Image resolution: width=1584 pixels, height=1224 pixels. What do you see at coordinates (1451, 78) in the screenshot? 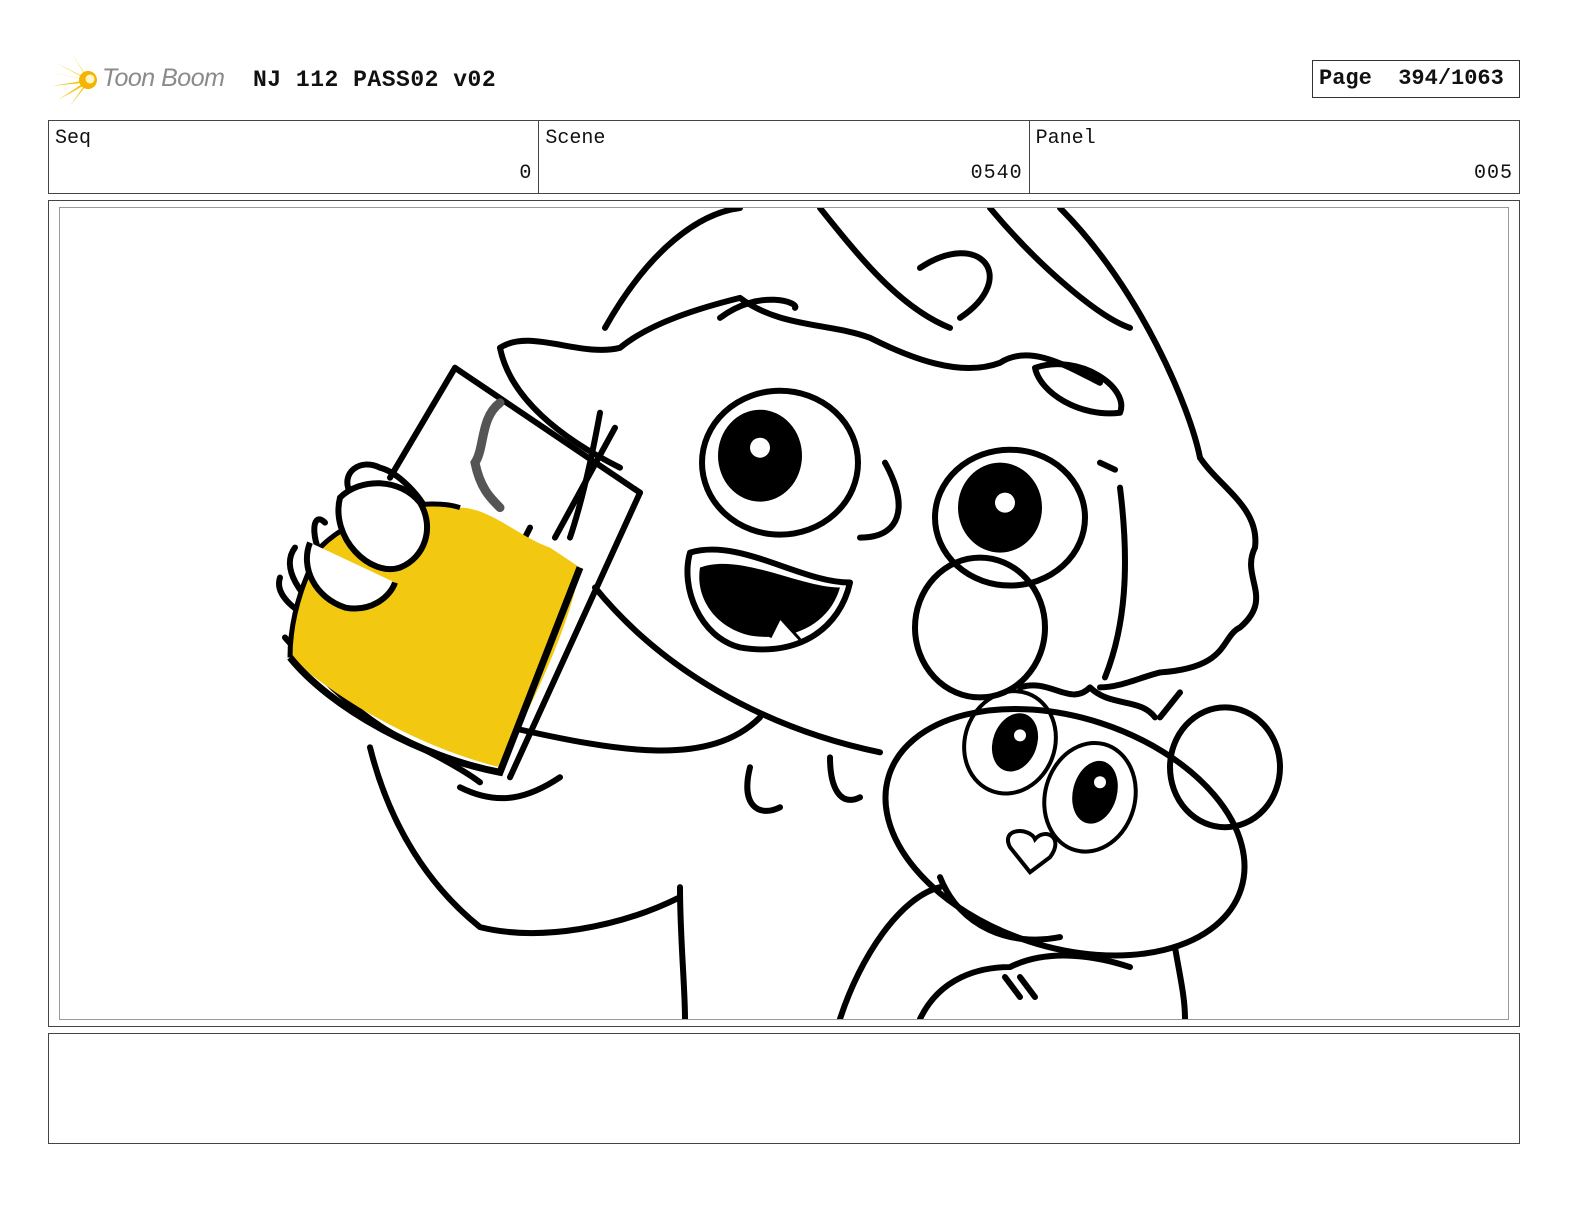
I see `page-number: 394/1063` at bounding box center [1451, 78].